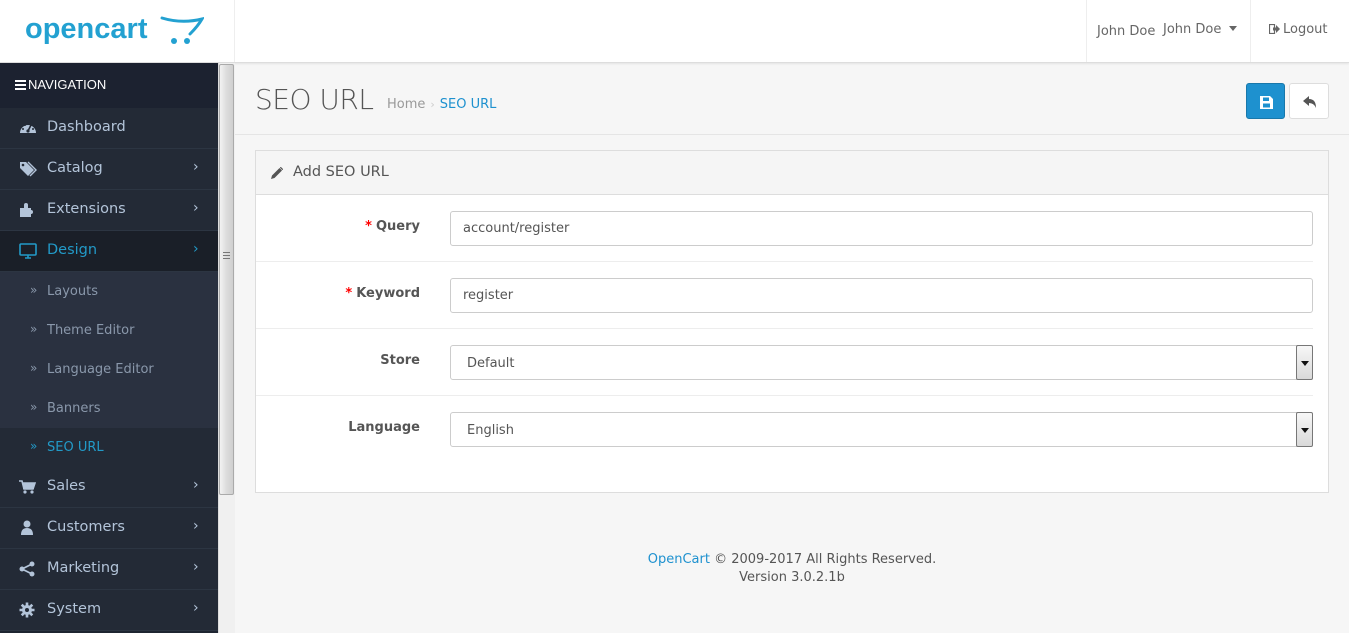 This screenshot has width=1349, height=633. Describe the element at coordinates (67, 84) in the screenshot. I see `navigation-label: NAVIGATION` at that location.